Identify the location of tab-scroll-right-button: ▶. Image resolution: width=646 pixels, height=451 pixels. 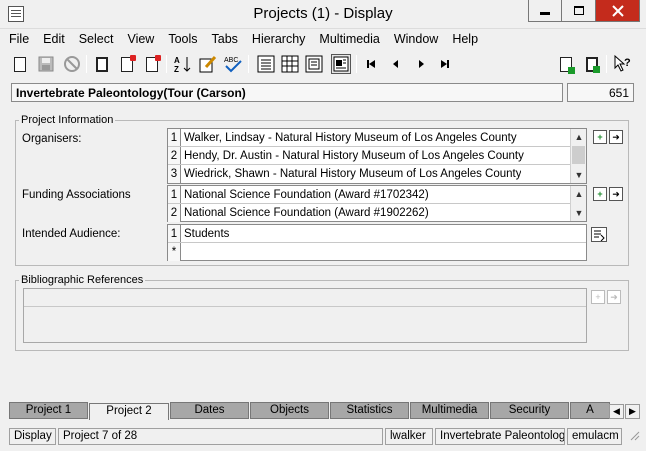
(632, 411).